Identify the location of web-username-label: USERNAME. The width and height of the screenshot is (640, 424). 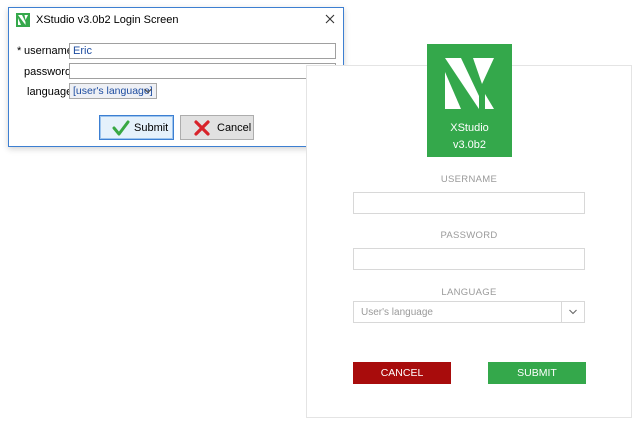
(469, 179).